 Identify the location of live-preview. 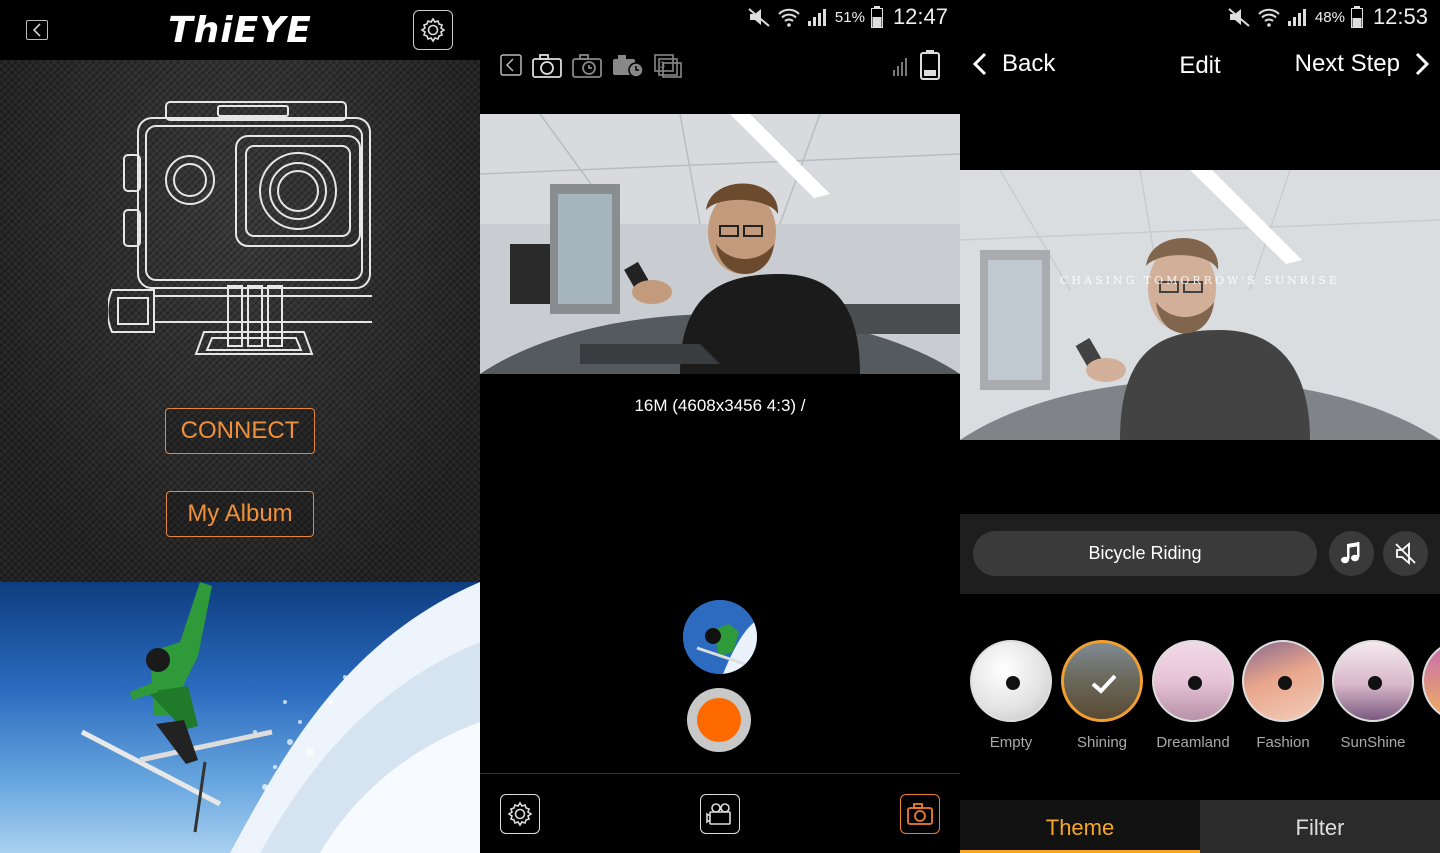
(720, 244).